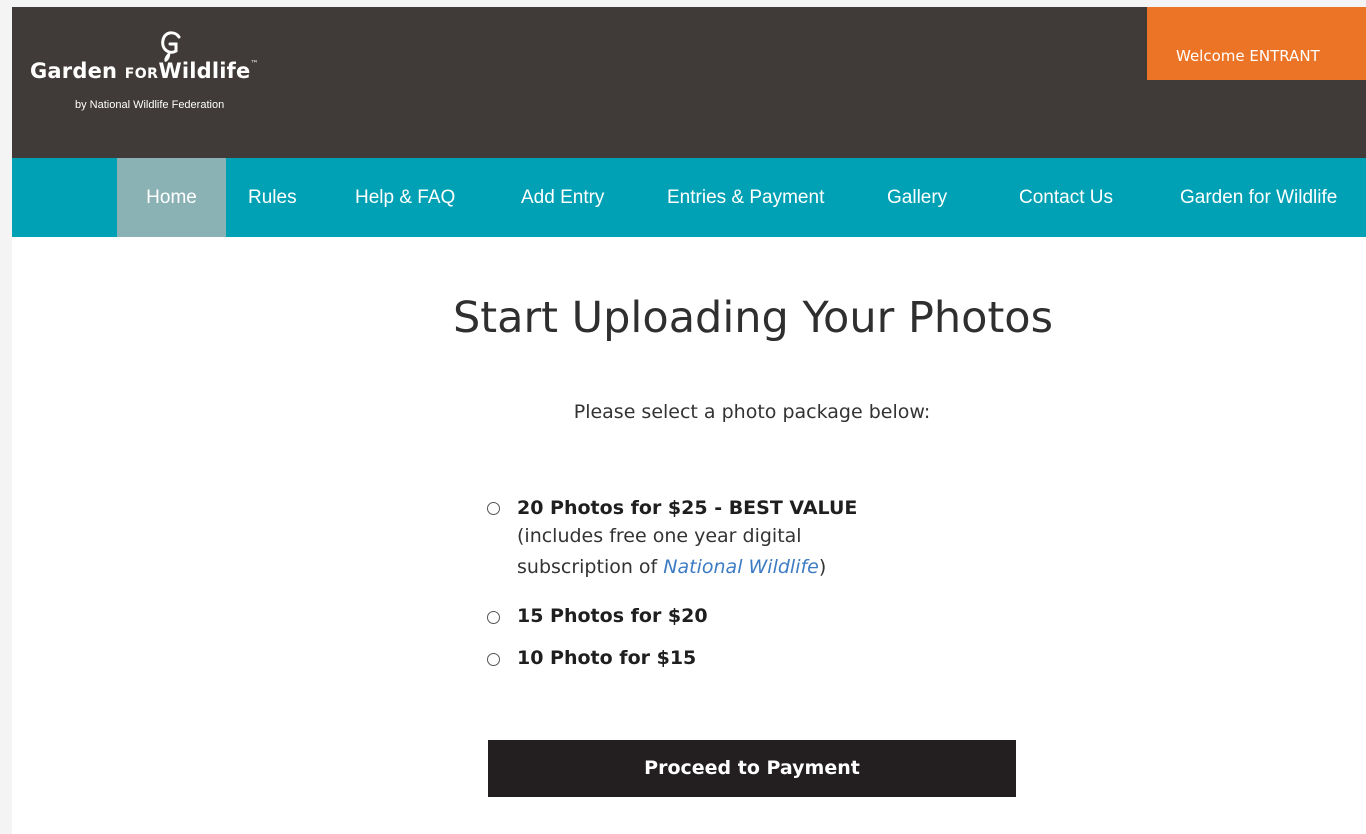 This screenshot has width=1366, height=834. What do you see at coordinates (606, 658) in the screenshot?
I see `package-label-10-photos: 10 Photo for $15` at bounding box center [606, 658].